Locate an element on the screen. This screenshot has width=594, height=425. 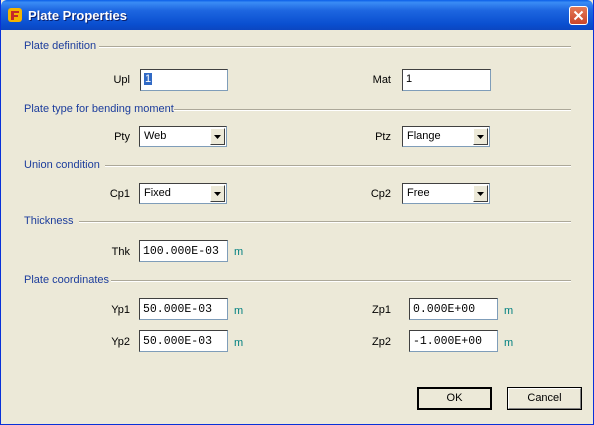
section-union-condition: Union condition is located at coordinates (62, 165).